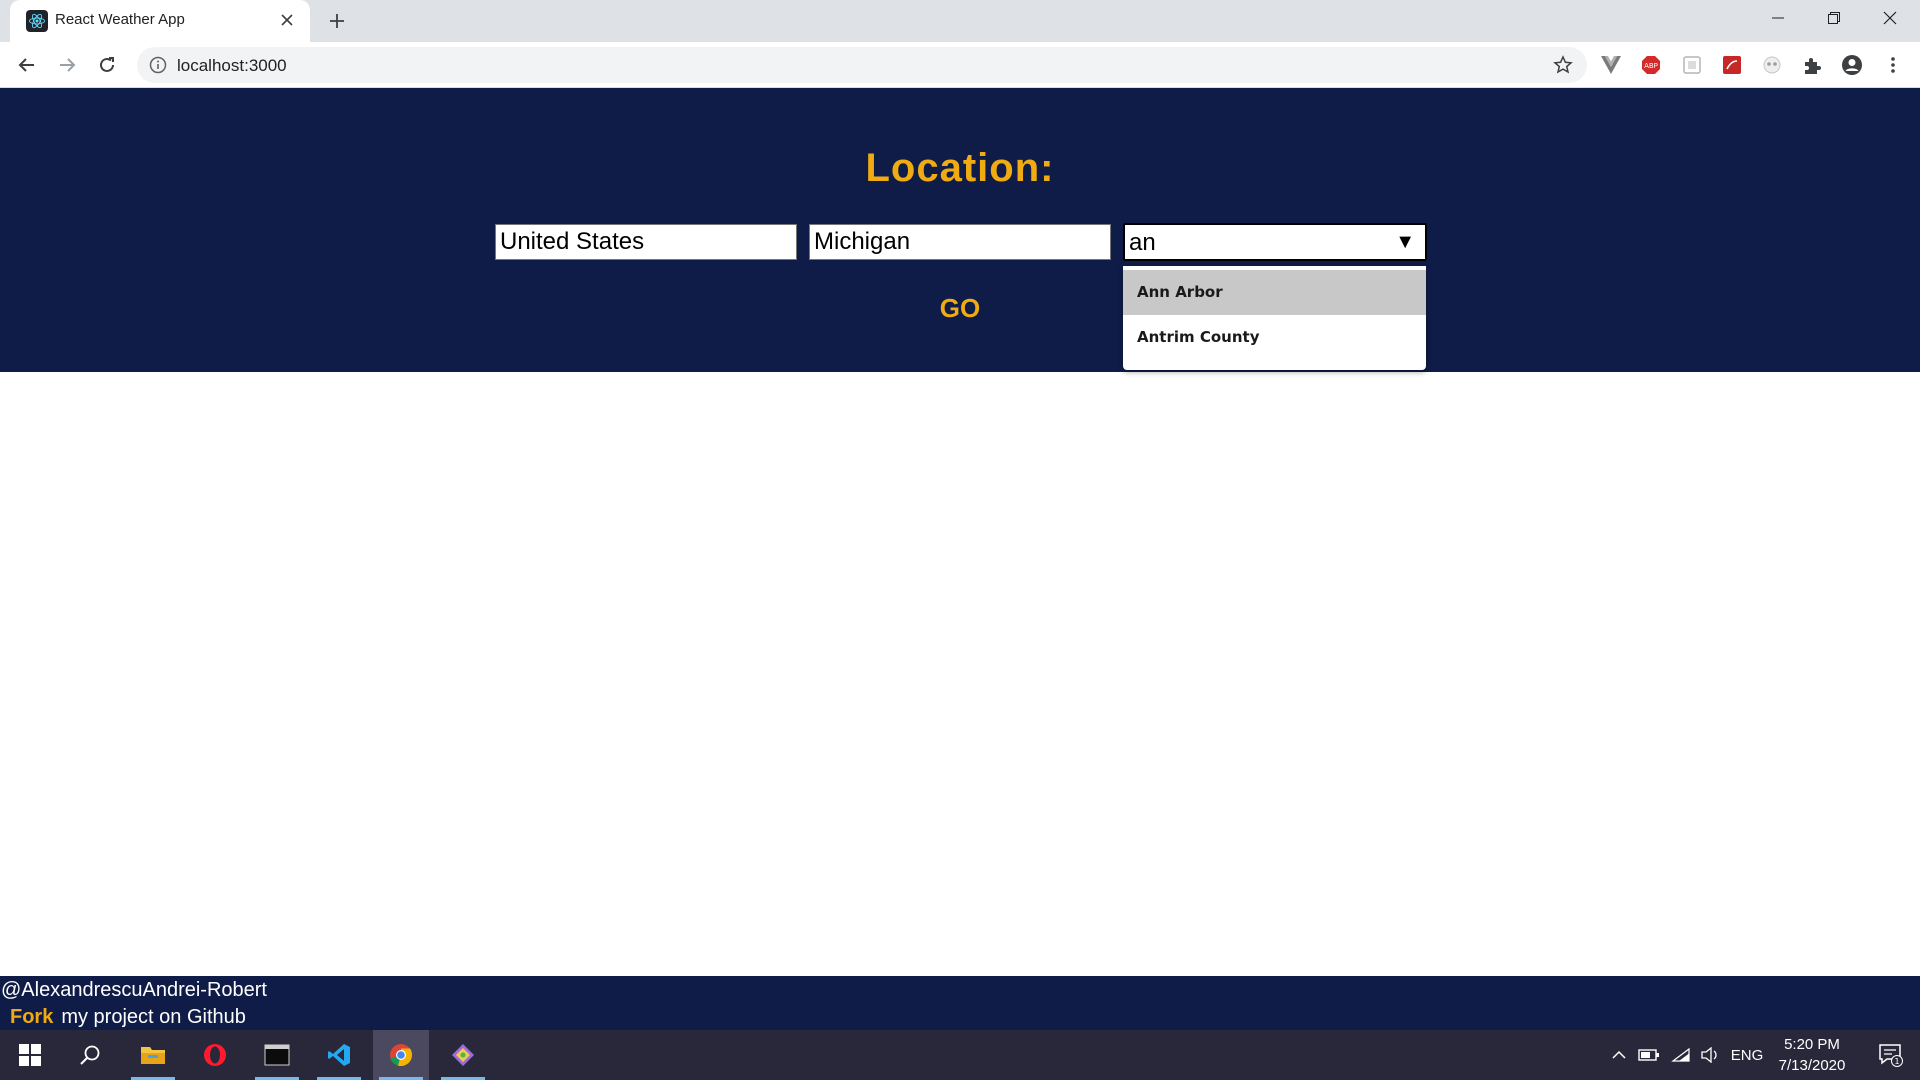  I want to click on clock-time: 5:20 PM, so click(1812, 1044).